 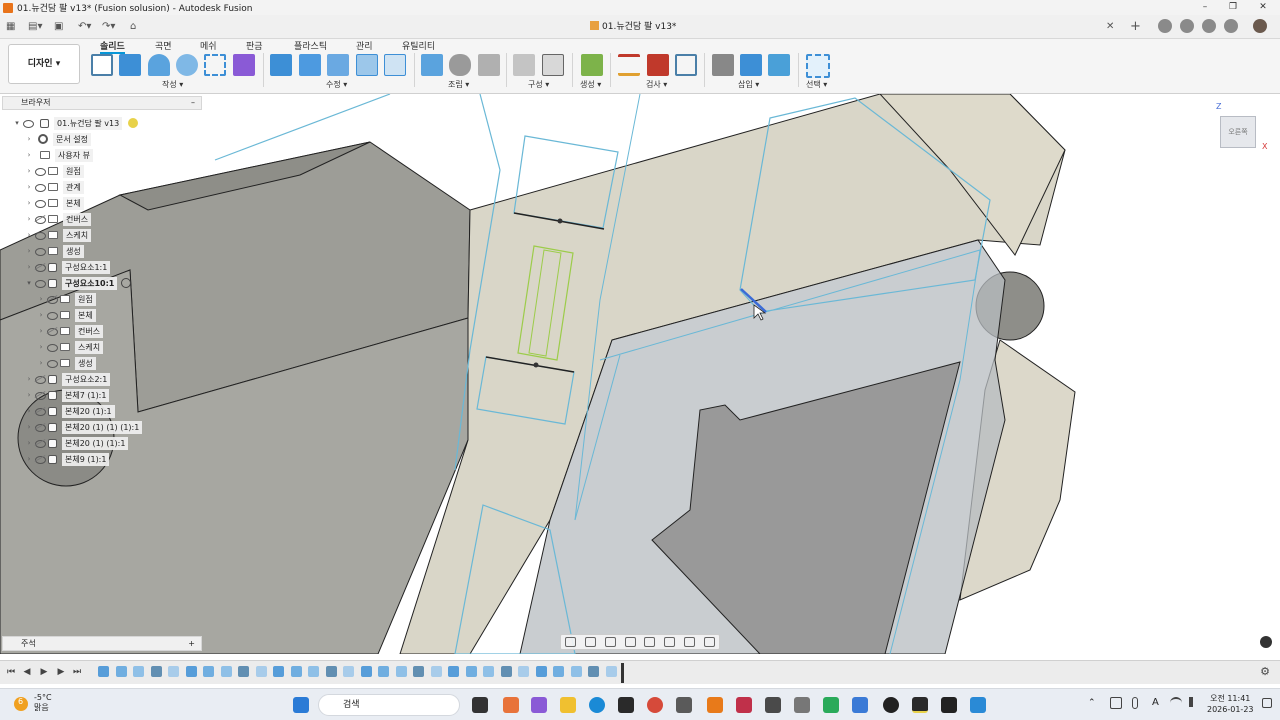 I want to click on offset-plane-icon, so click(x=524, y=65).